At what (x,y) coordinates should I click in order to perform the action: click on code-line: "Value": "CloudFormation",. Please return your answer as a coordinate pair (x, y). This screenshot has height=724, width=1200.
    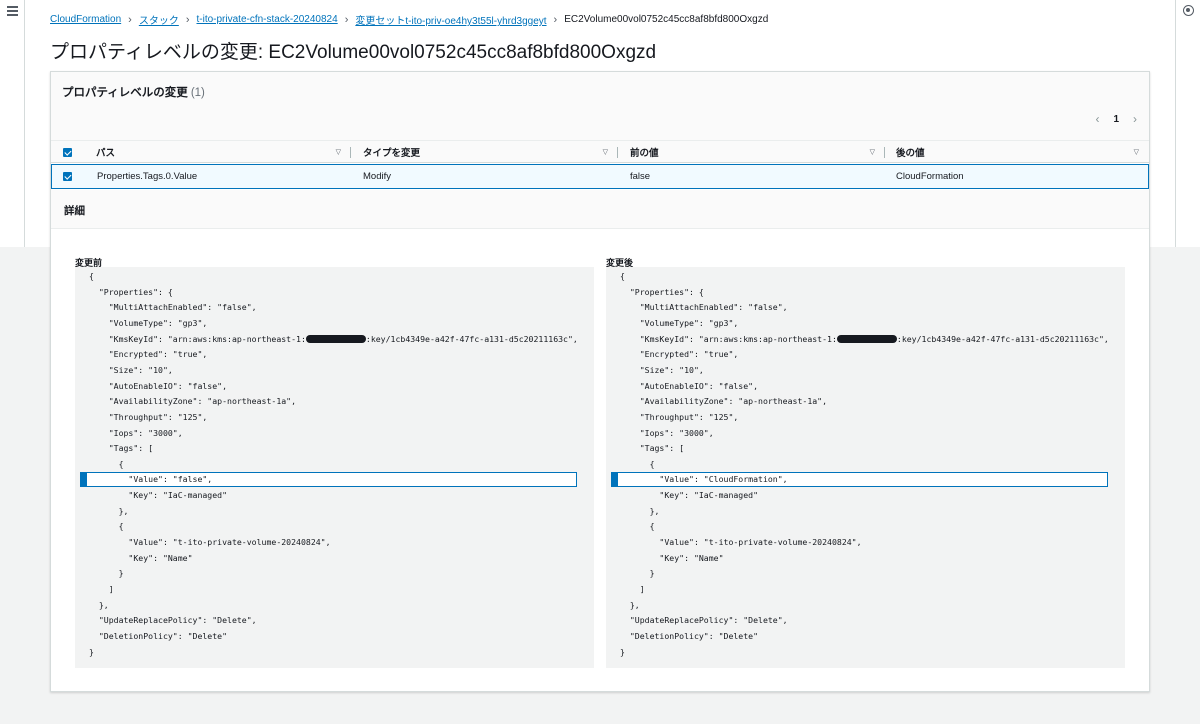
    Looking at the image, I should click on (704, 479).